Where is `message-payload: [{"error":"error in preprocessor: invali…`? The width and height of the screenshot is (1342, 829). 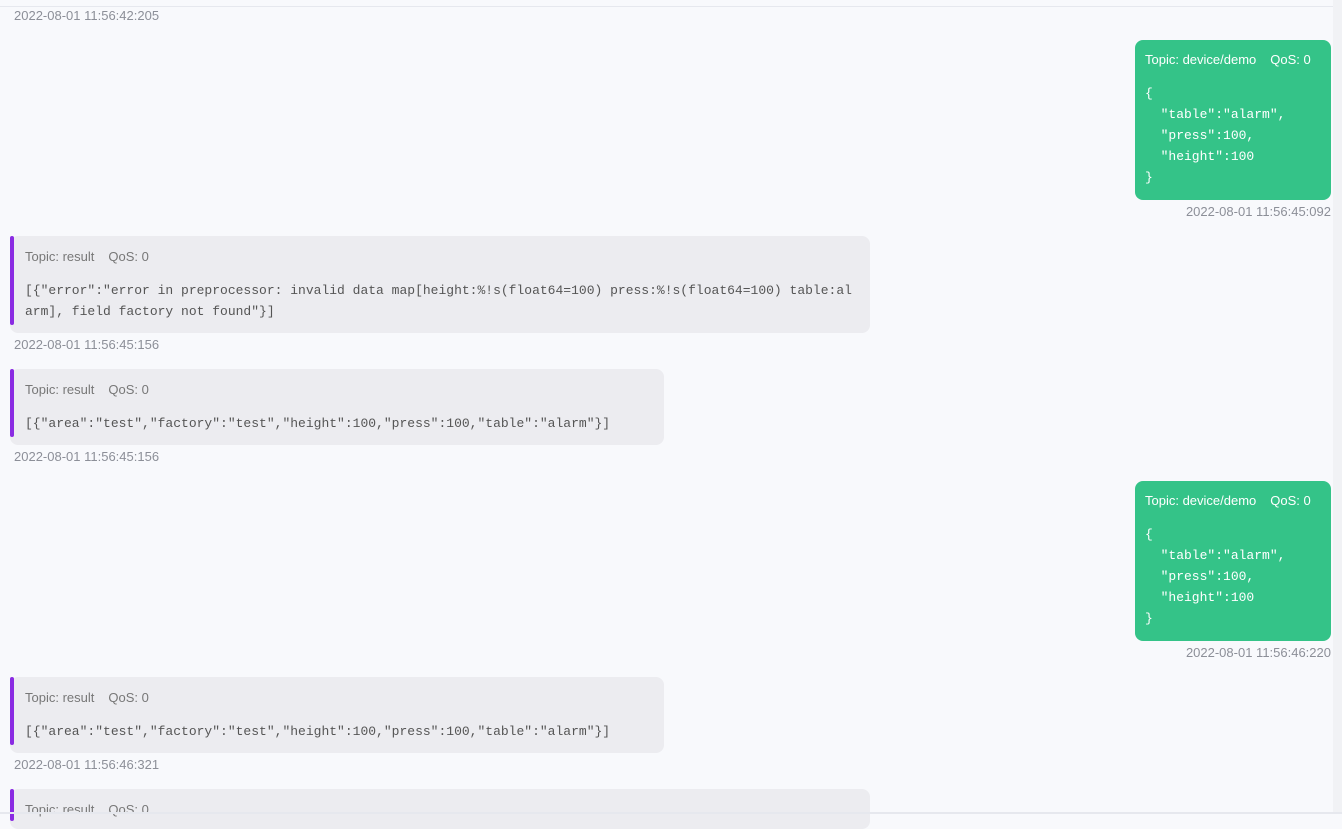 message-payload: [{"error":"error in preprocessor: invali… is located at coordinates (438, 301).